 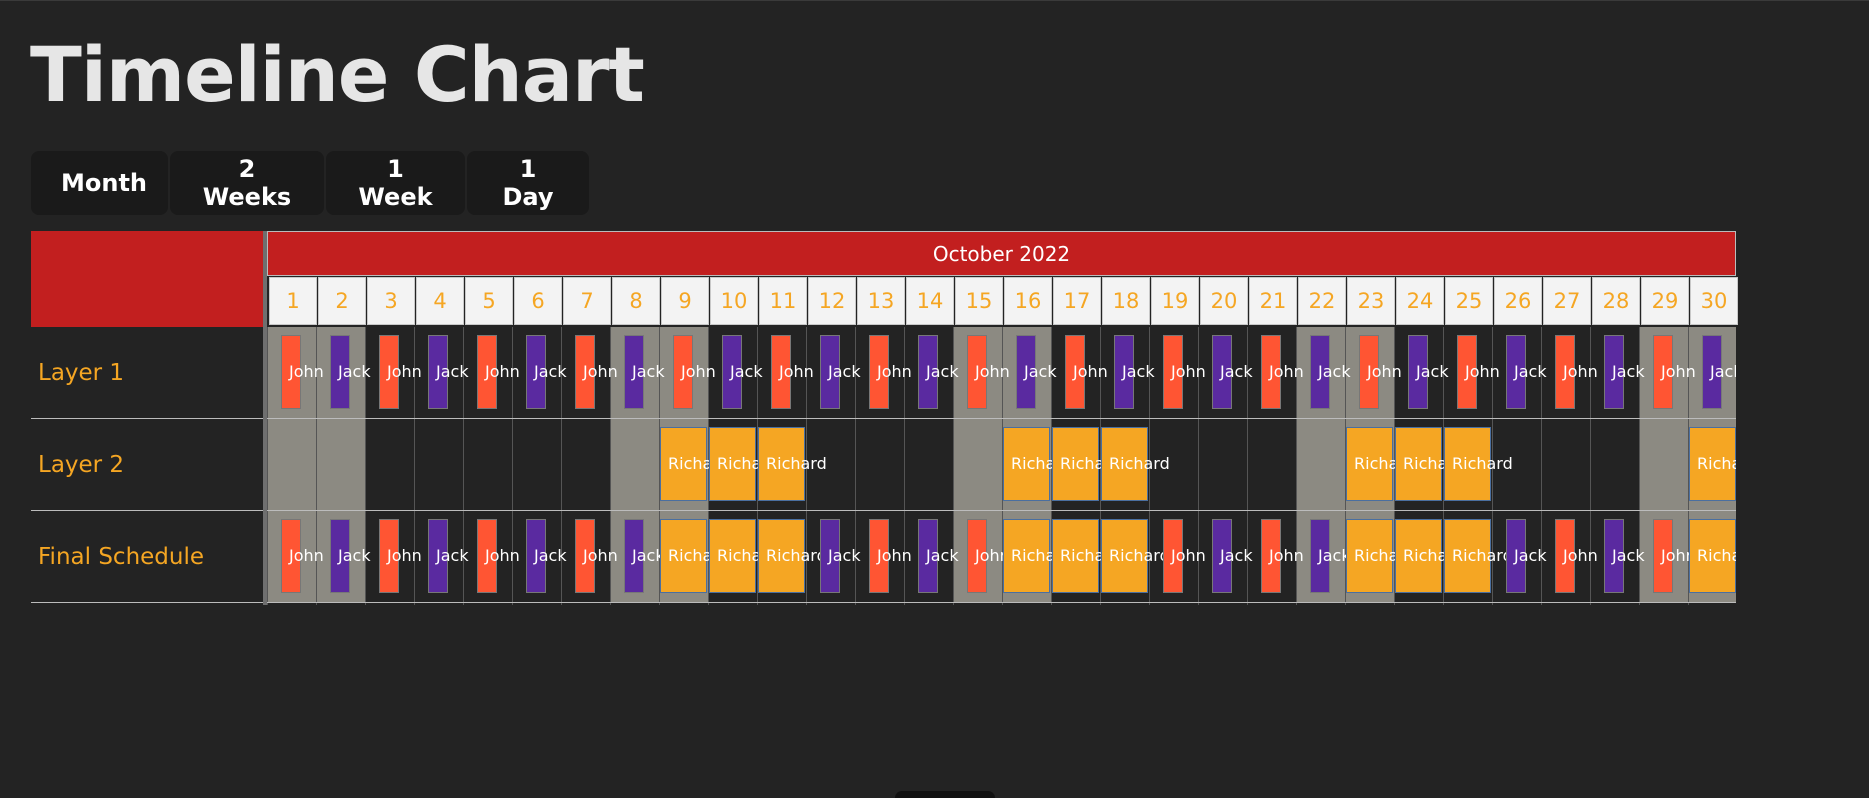 I want to click on day-header-cell: 26, so click(x=1518, y=301).